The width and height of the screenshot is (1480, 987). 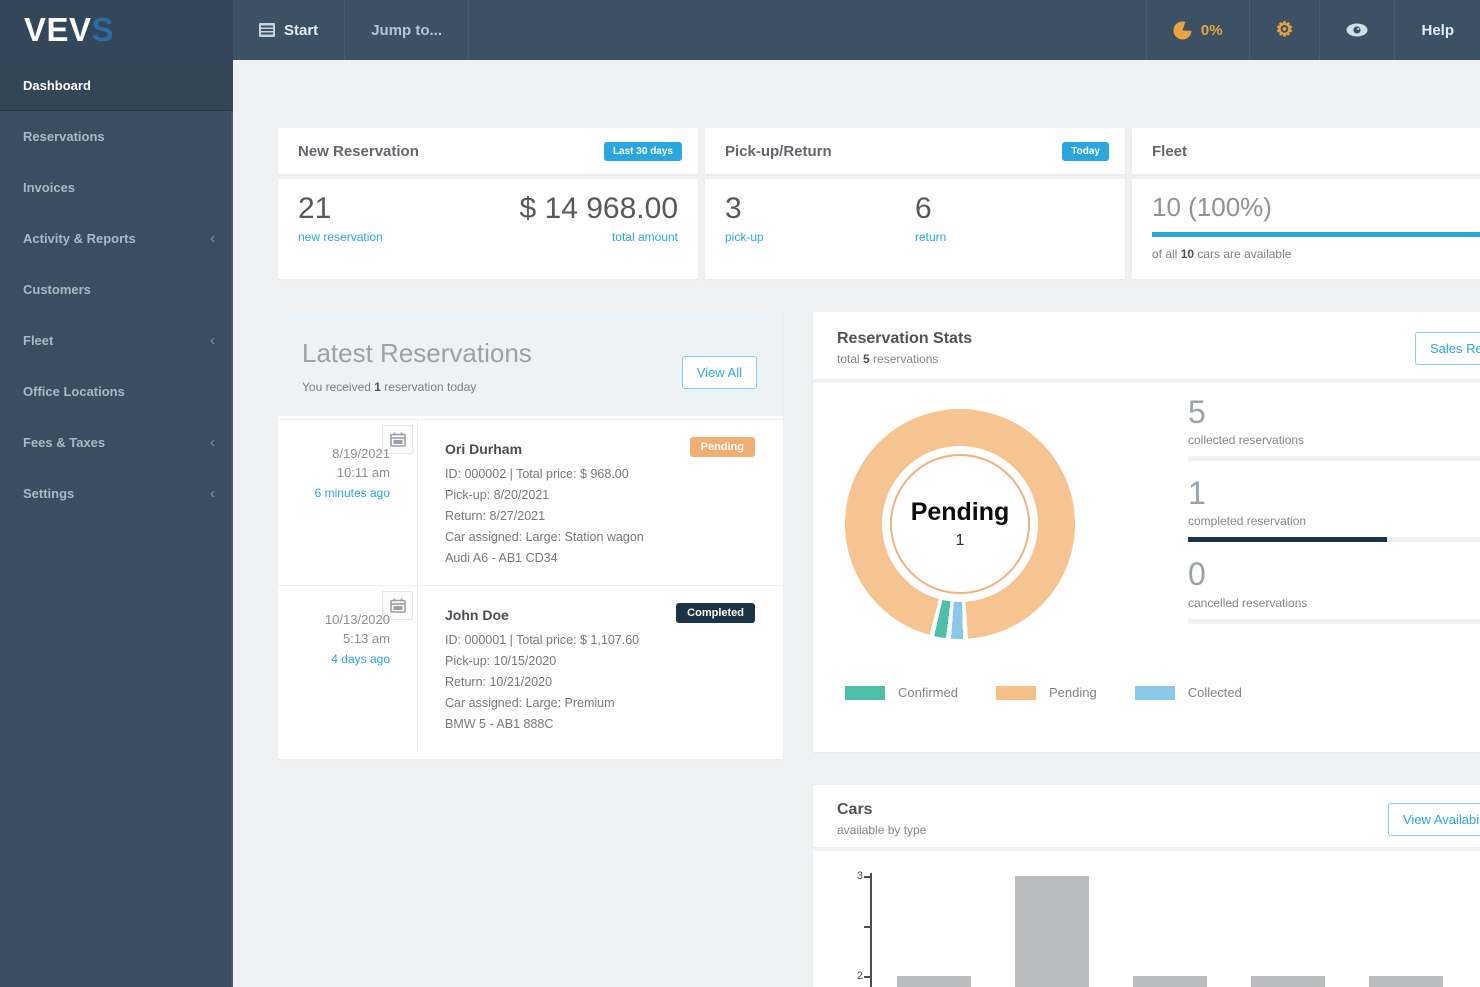 What do you see at coordinates (855, 809) in the screenshot?
I see `cars-title: Cars` at bounding box center [855, 809].